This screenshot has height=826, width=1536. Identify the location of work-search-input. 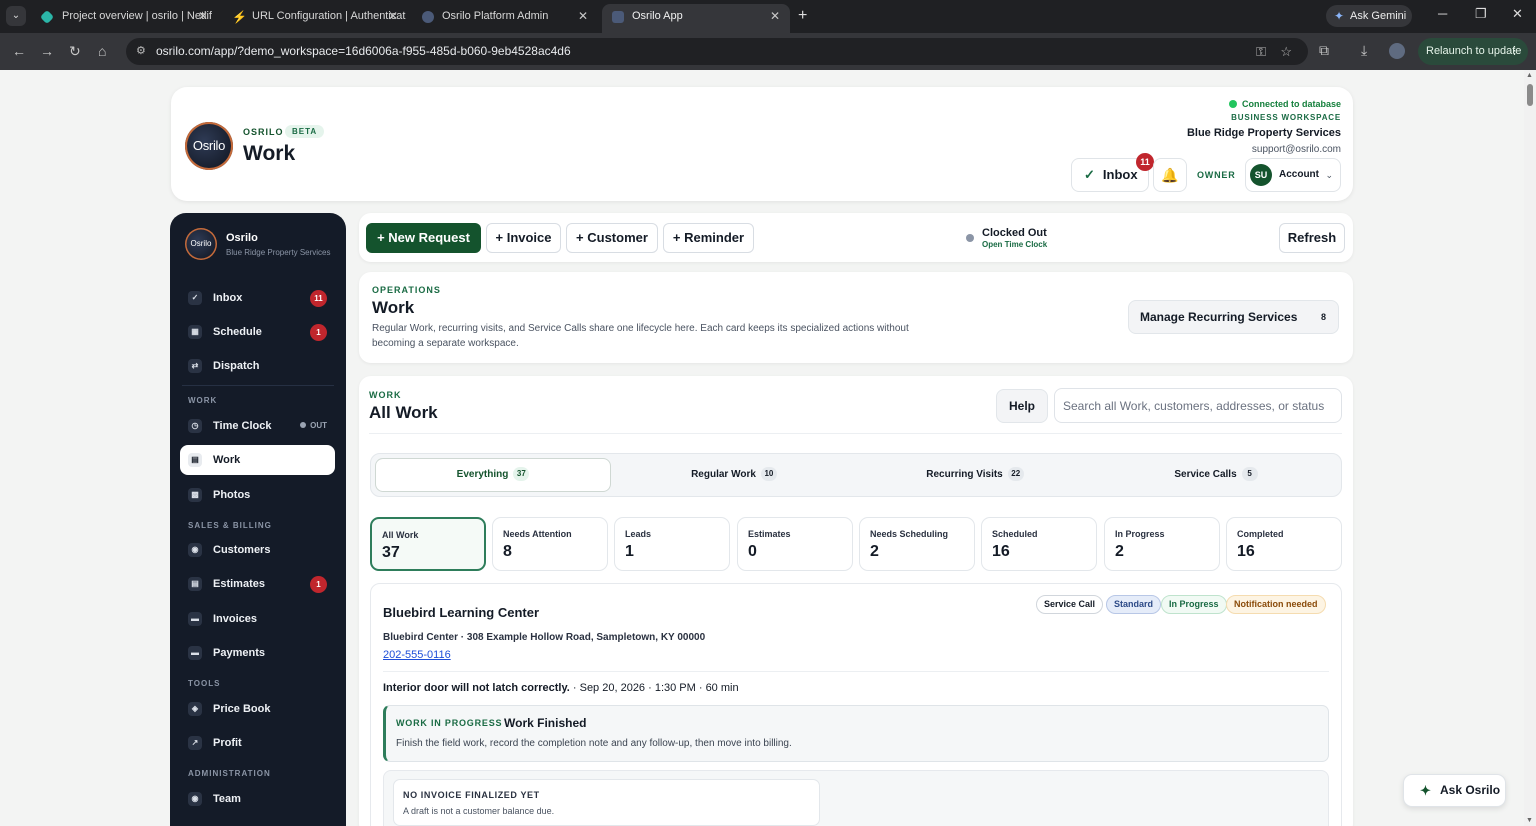
(1198, 405).